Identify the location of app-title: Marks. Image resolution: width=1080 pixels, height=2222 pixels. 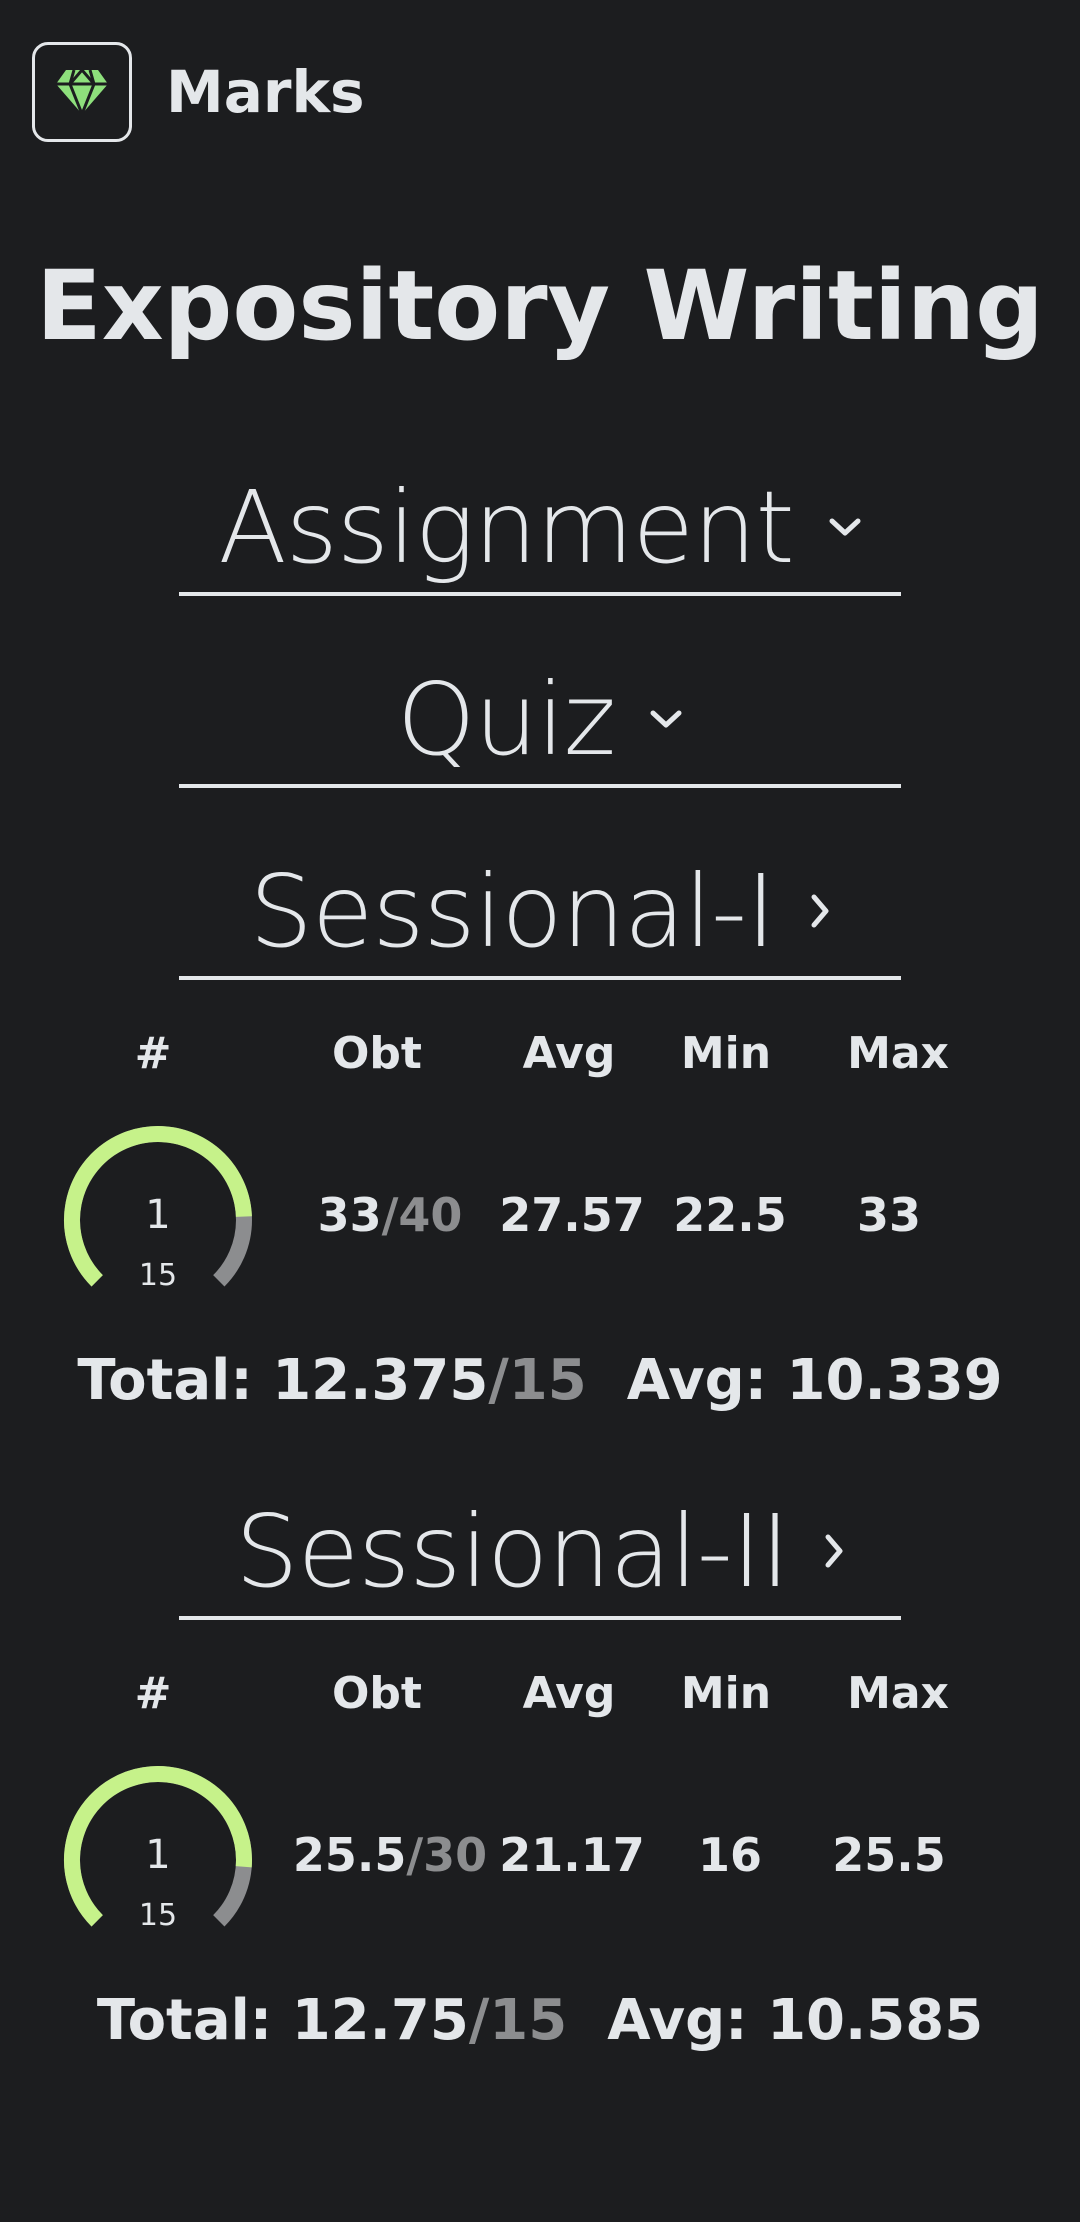
(265, 92).